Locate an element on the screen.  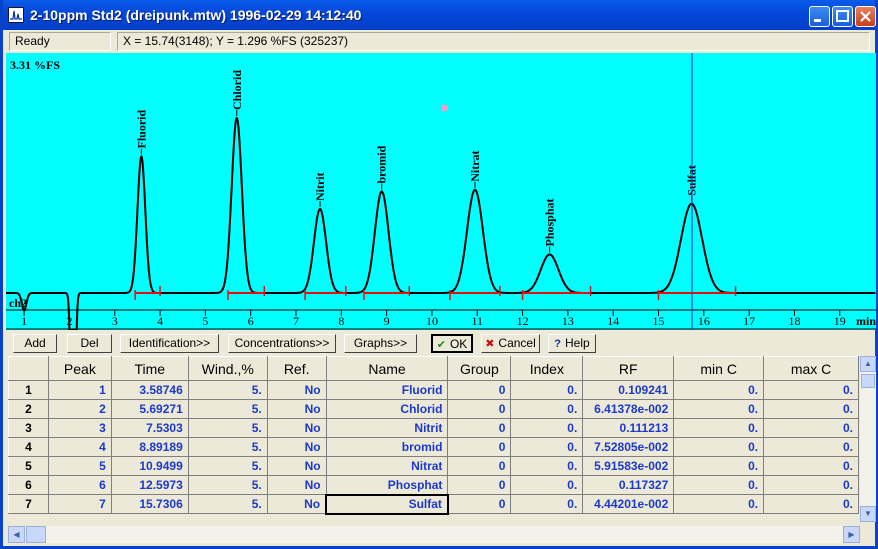
header-name: Name is located at coordinates (387, 368).